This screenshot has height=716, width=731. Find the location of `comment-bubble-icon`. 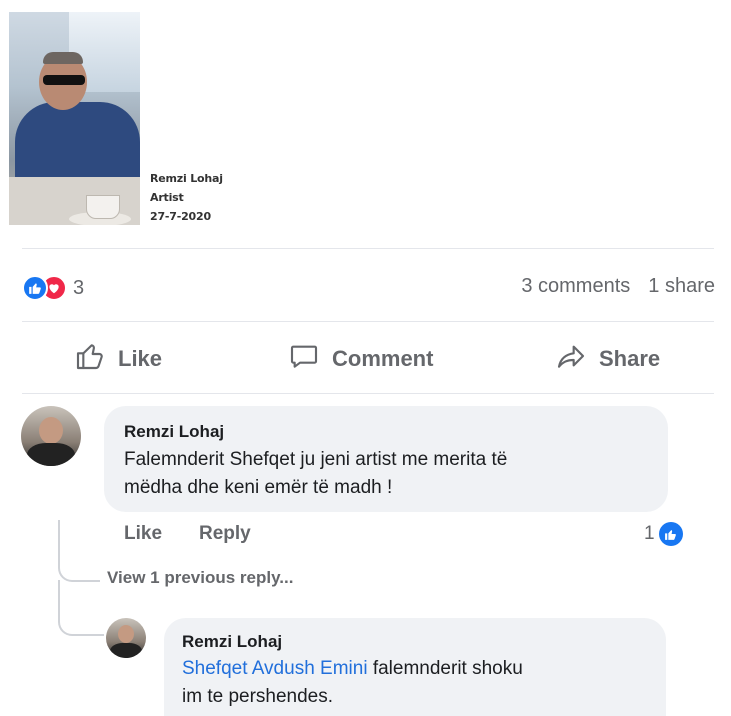

comment-bubble-icon is located at coordinates (304, 359).